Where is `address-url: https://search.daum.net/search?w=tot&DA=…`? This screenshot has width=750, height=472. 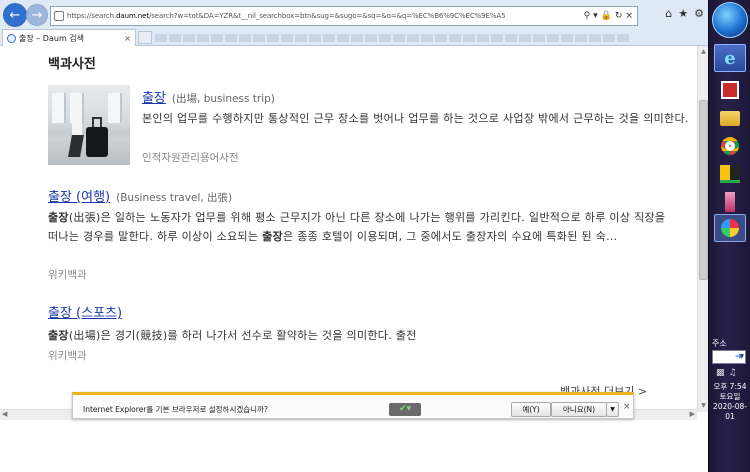 address-url: https://search.daum.net/search?w=tot&DA=… is located at coordinates (323, 16).